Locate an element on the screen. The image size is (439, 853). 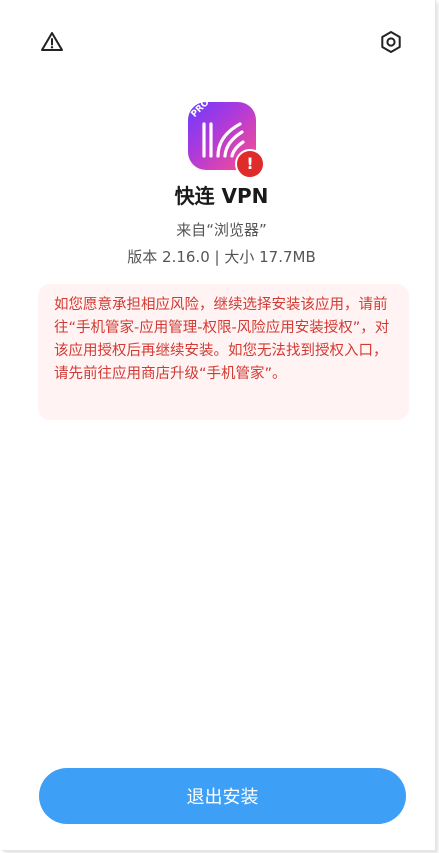
alert-badge: ! is located at coordinates (250, 164).